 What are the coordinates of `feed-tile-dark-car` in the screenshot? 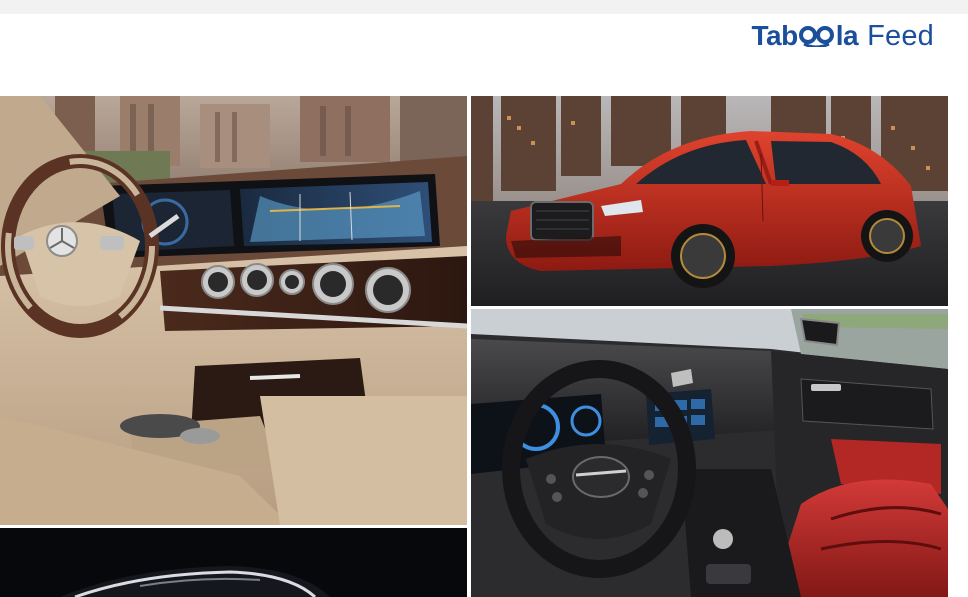 It's located at (233, 562).